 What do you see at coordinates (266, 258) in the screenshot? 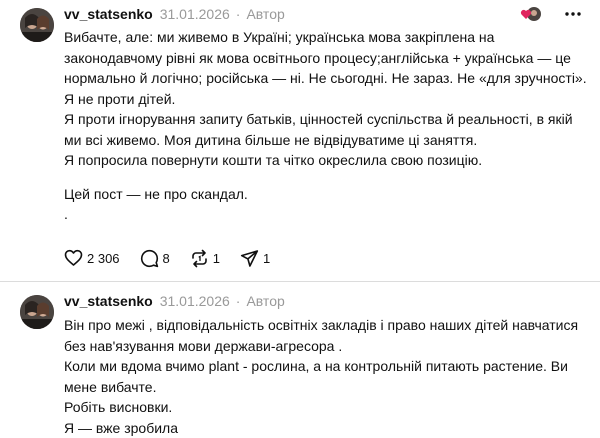
I see `share-count: 1` at bounding box center [266, 258].